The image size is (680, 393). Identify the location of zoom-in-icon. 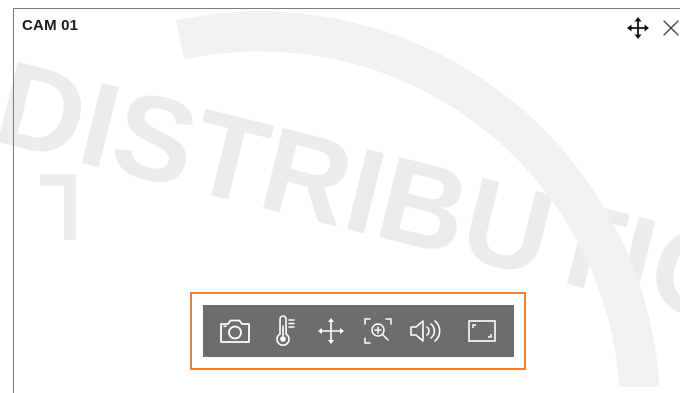
(378, 331).